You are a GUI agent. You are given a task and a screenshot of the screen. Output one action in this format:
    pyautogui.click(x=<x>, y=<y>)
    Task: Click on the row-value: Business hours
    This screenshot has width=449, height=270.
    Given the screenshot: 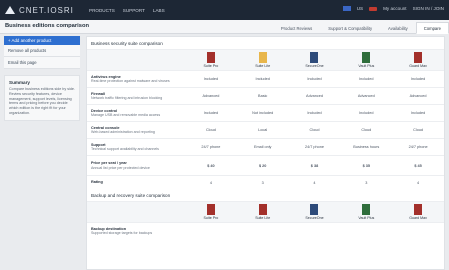 What is the action you would take?
    pyautogui.click(x=366, y=147)
    